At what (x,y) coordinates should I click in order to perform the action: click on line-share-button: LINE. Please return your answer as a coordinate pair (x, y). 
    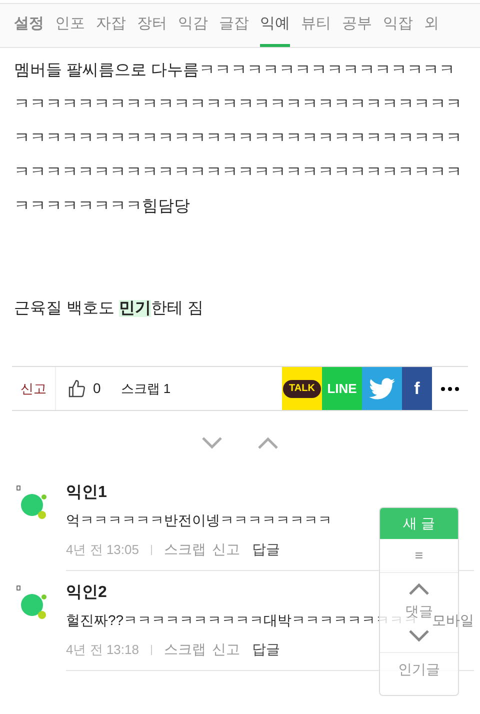
    Looking at the image, I should click on (342, 388).